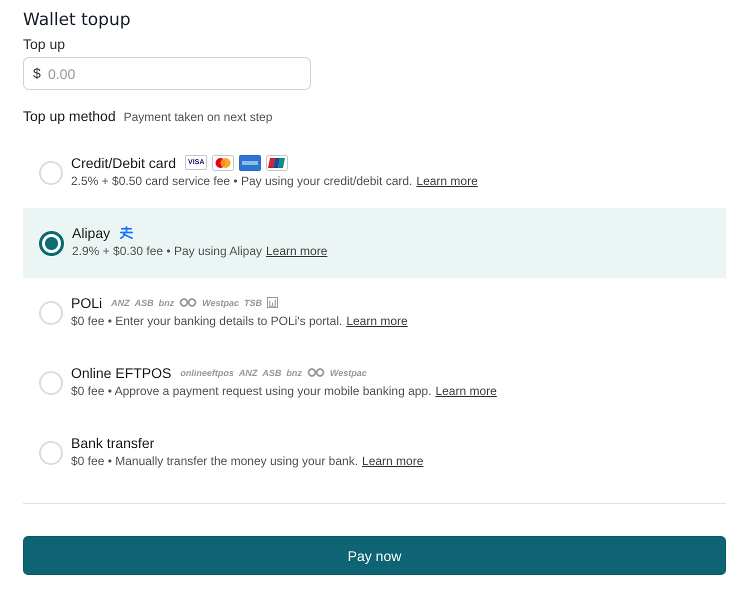  What do you see at coordinates (112, 442) in the screenshot?
I see `option-name: Bank transfer` at bounding box center [112, 442].